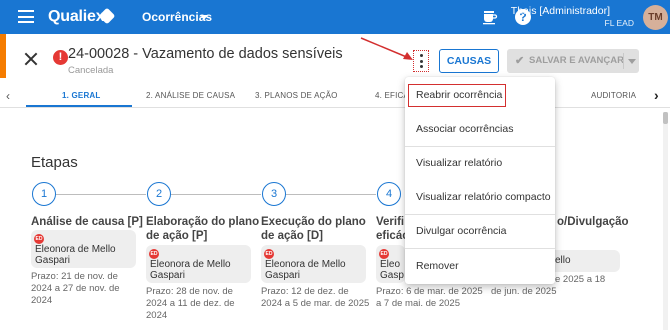  What do you see at coordinates (392, 229) in the screenshot?
I see `step-title: Verifi eficác` at bounding box center [392, 229].